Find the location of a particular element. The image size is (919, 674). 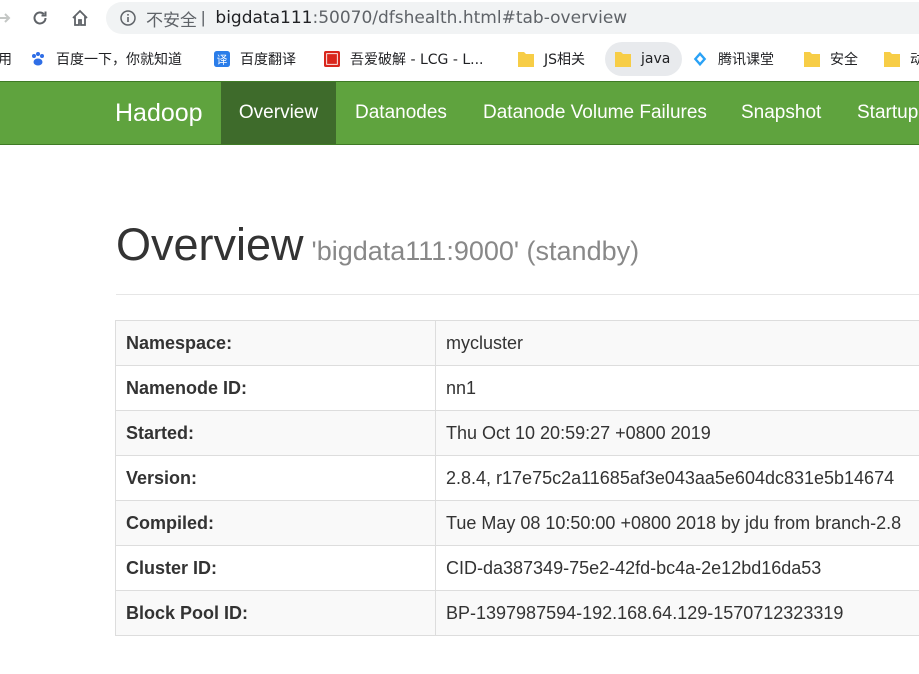

baidu-paw-icon is located at coordinates (38, 59).